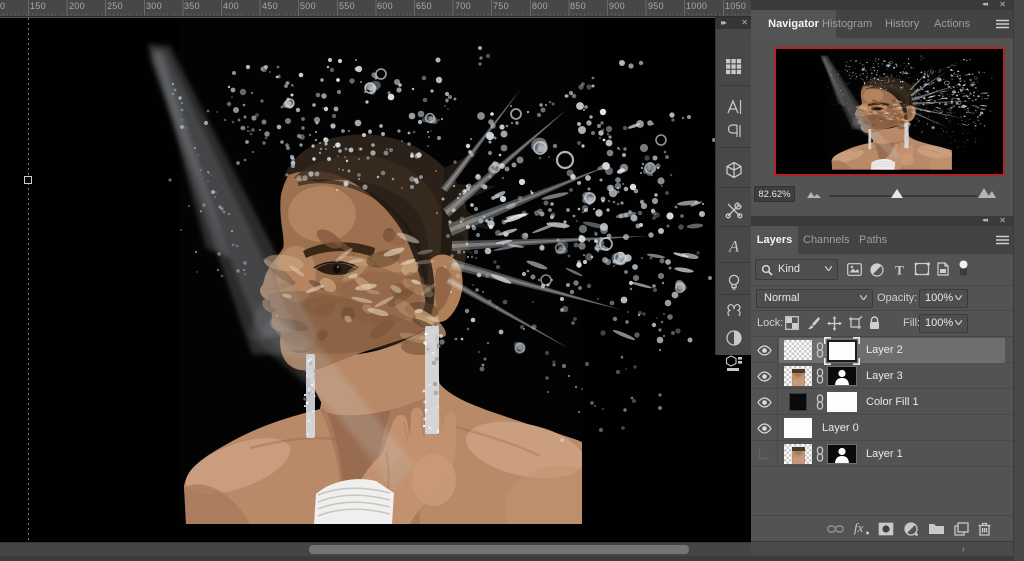 The width and height of the screenshot is (1024, 561). What do you see at coordinates (733, 247) in the screenshot?
I see `svg-text: A` at bounding box center [733, 247].